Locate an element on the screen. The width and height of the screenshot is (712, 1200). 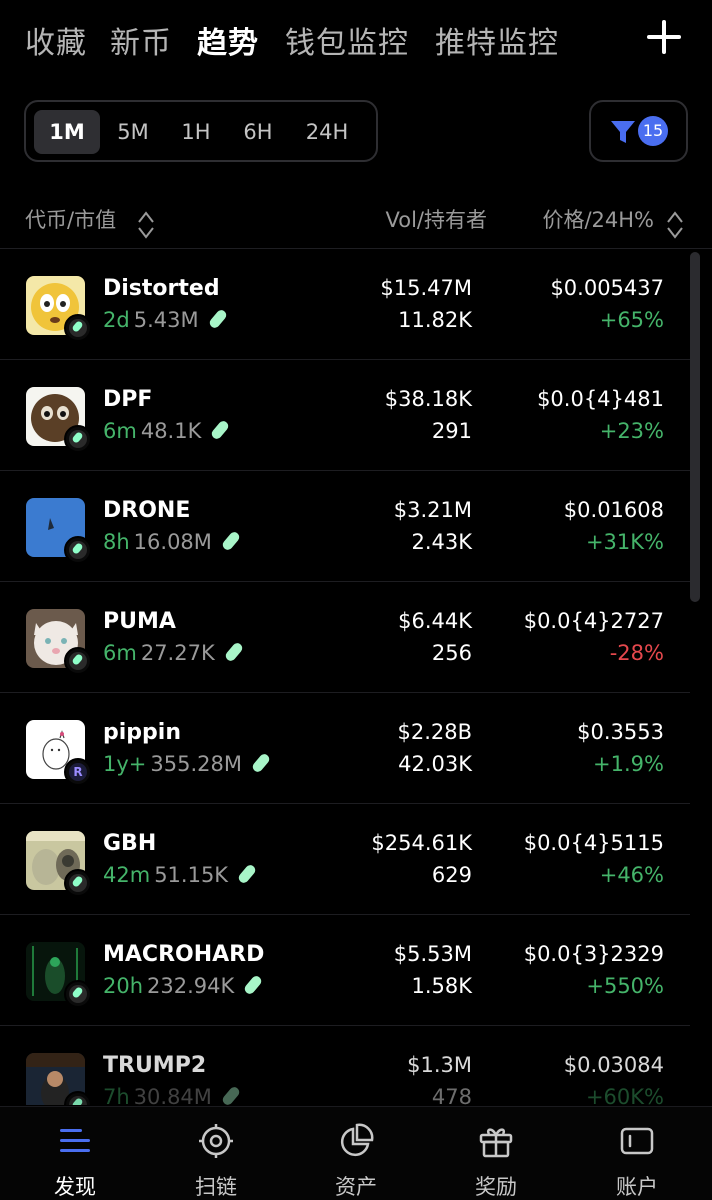
tab-twitter-monitor: 推特监控 is located at coordinates (497, 40).